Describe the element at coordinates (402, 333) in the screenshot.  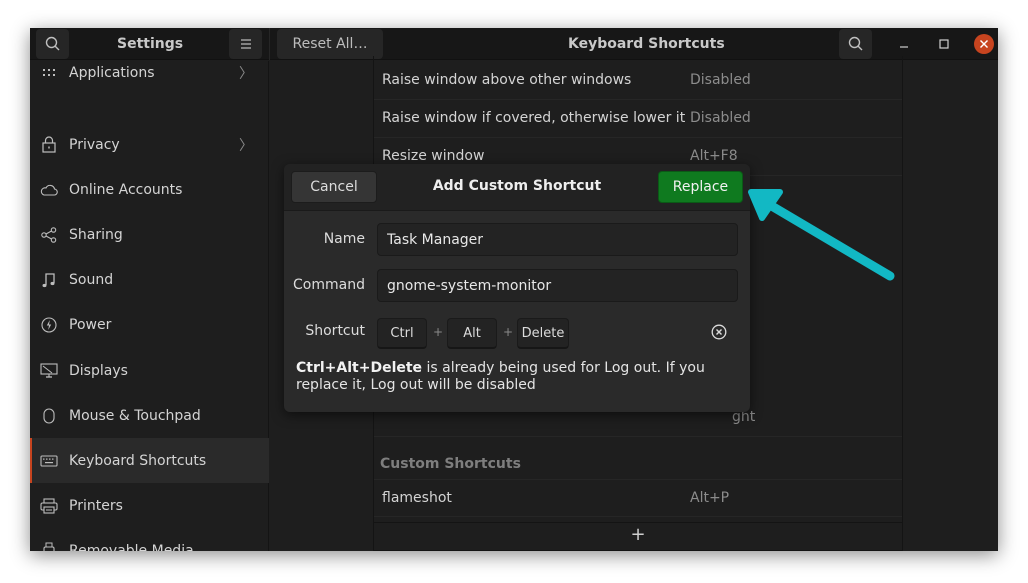
I see `key-ctrl: Ctrl` at that location.